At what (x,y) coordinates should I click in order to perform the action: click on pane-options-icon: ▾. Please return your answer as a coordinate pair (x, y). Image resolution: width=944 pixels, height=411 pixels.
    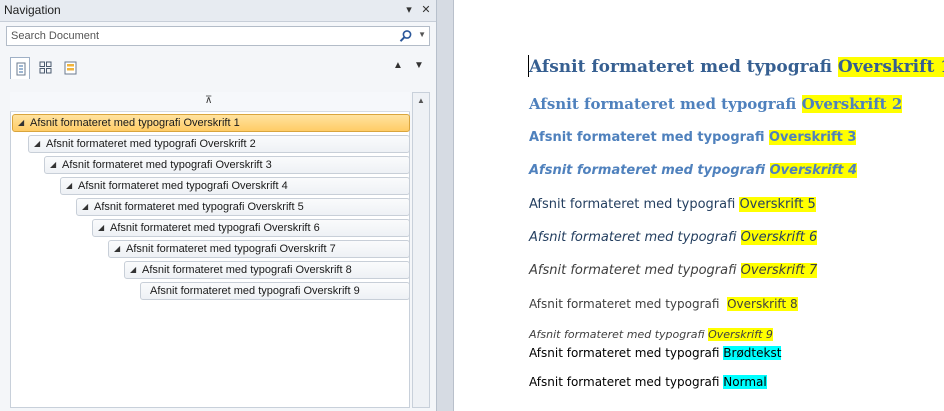
    Looking at the image, I should click on (409, 10).